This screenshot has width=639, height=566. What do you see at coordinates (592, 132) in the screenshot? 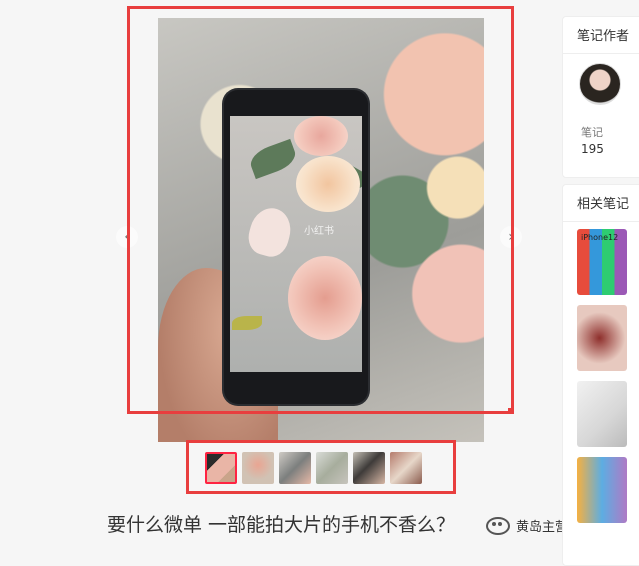
I see `notes-count-label: 笔记` at bounding box center [592, 132].